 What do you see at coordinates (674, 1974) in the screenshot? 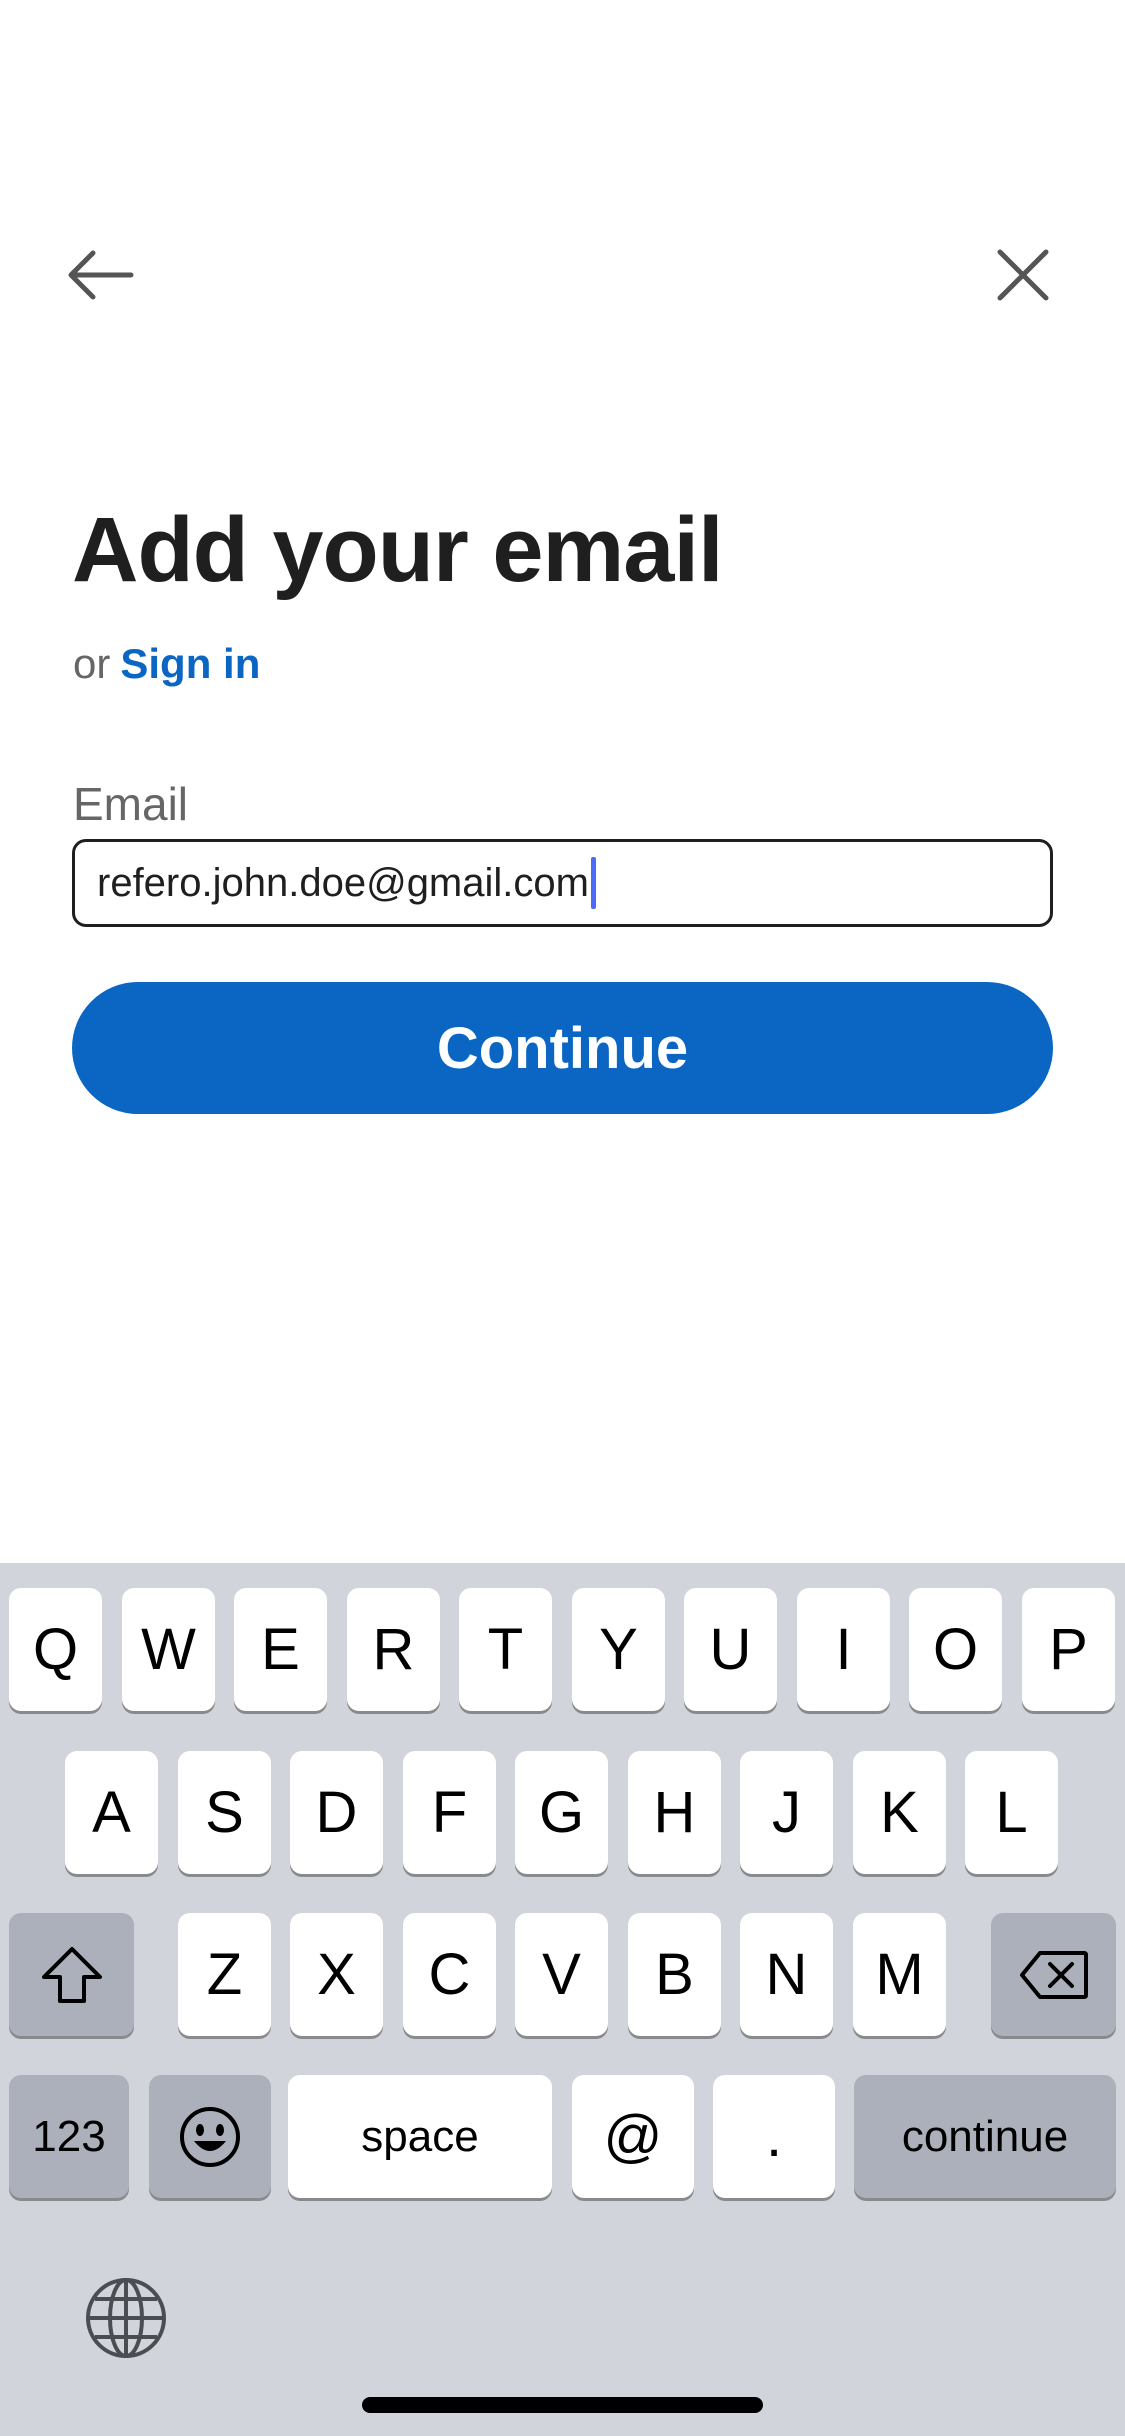
I see `key-b: B` at bounding box center [674, 1974].